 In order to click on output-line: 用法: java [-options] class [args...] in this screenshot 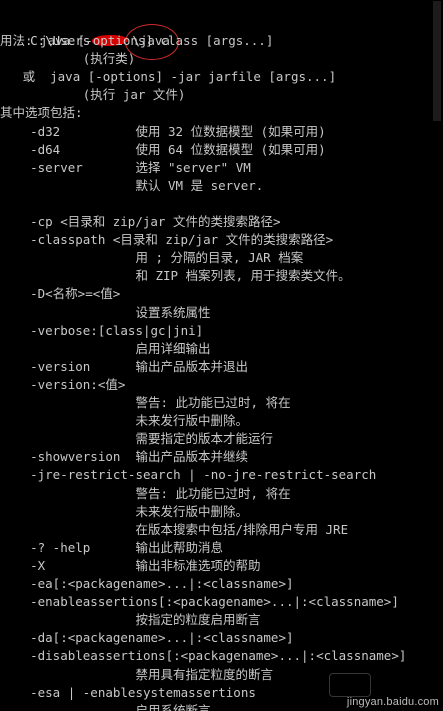, I will do `click(137, 40)`.